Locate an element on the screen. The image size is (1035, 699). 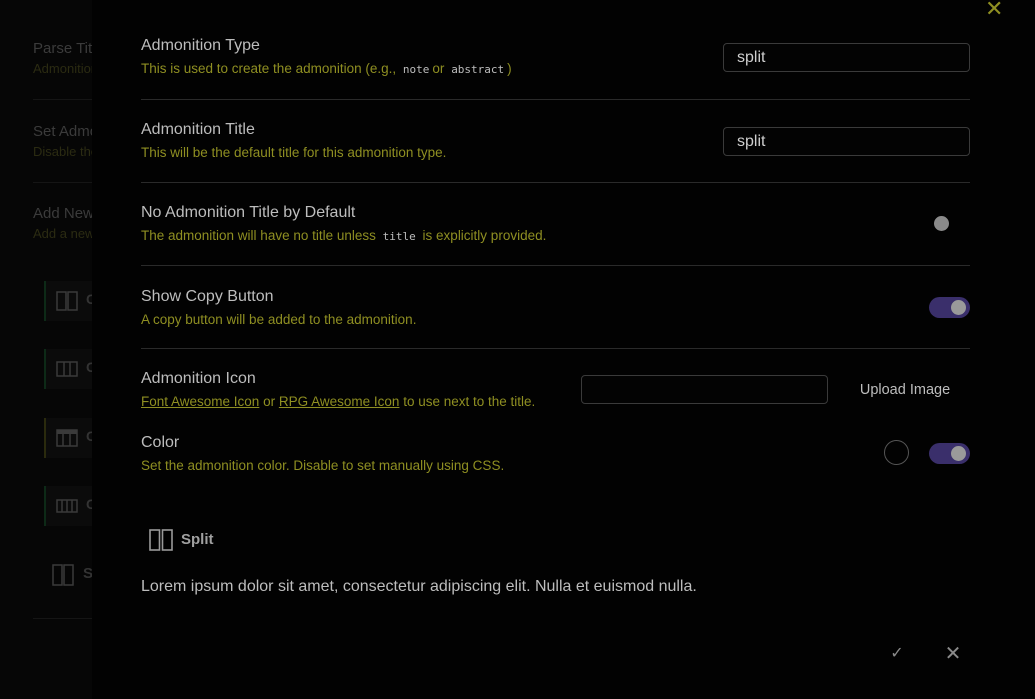
desc-text: is explicitly provided. is located at coordinates (484, 235).